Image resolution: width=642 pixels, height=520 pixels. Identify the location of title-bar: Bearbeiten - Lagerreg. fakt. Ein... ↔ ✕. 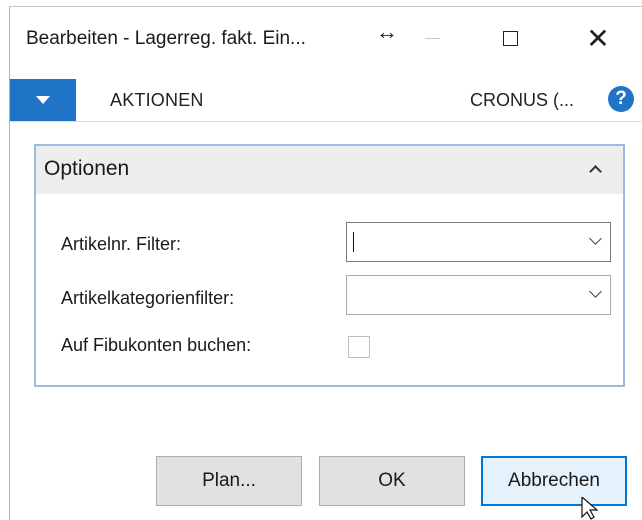
(326, 38).